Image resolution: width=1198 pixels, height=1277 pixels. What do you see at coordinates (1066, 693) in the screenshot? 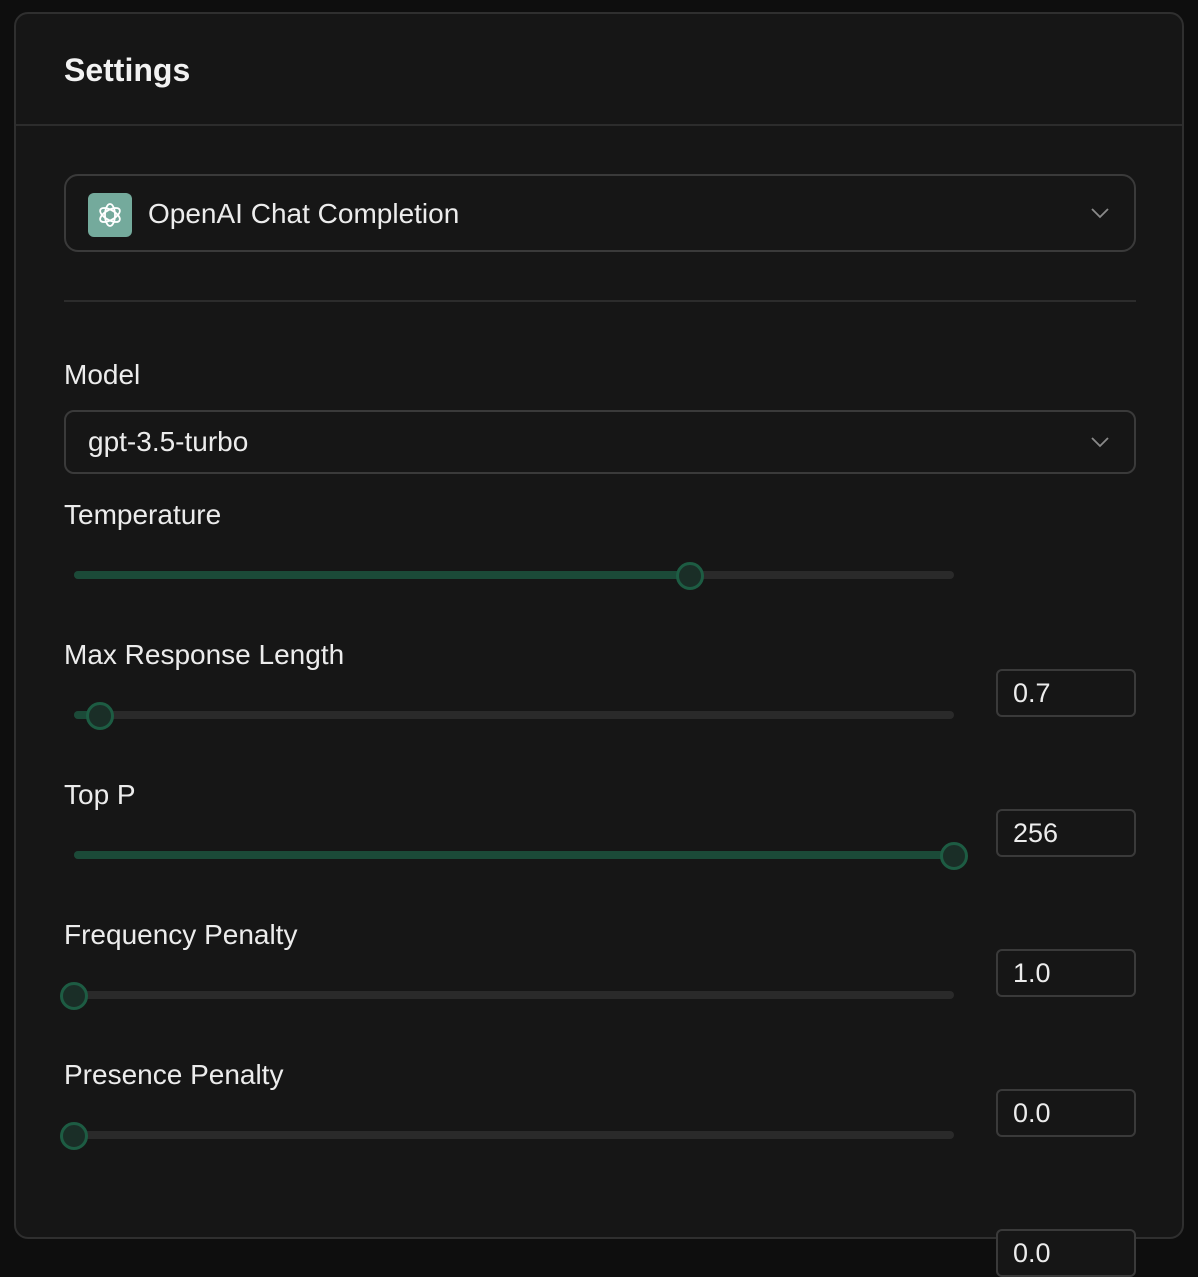
I see `temperature-value-input` at bounding box center [1066, 693].